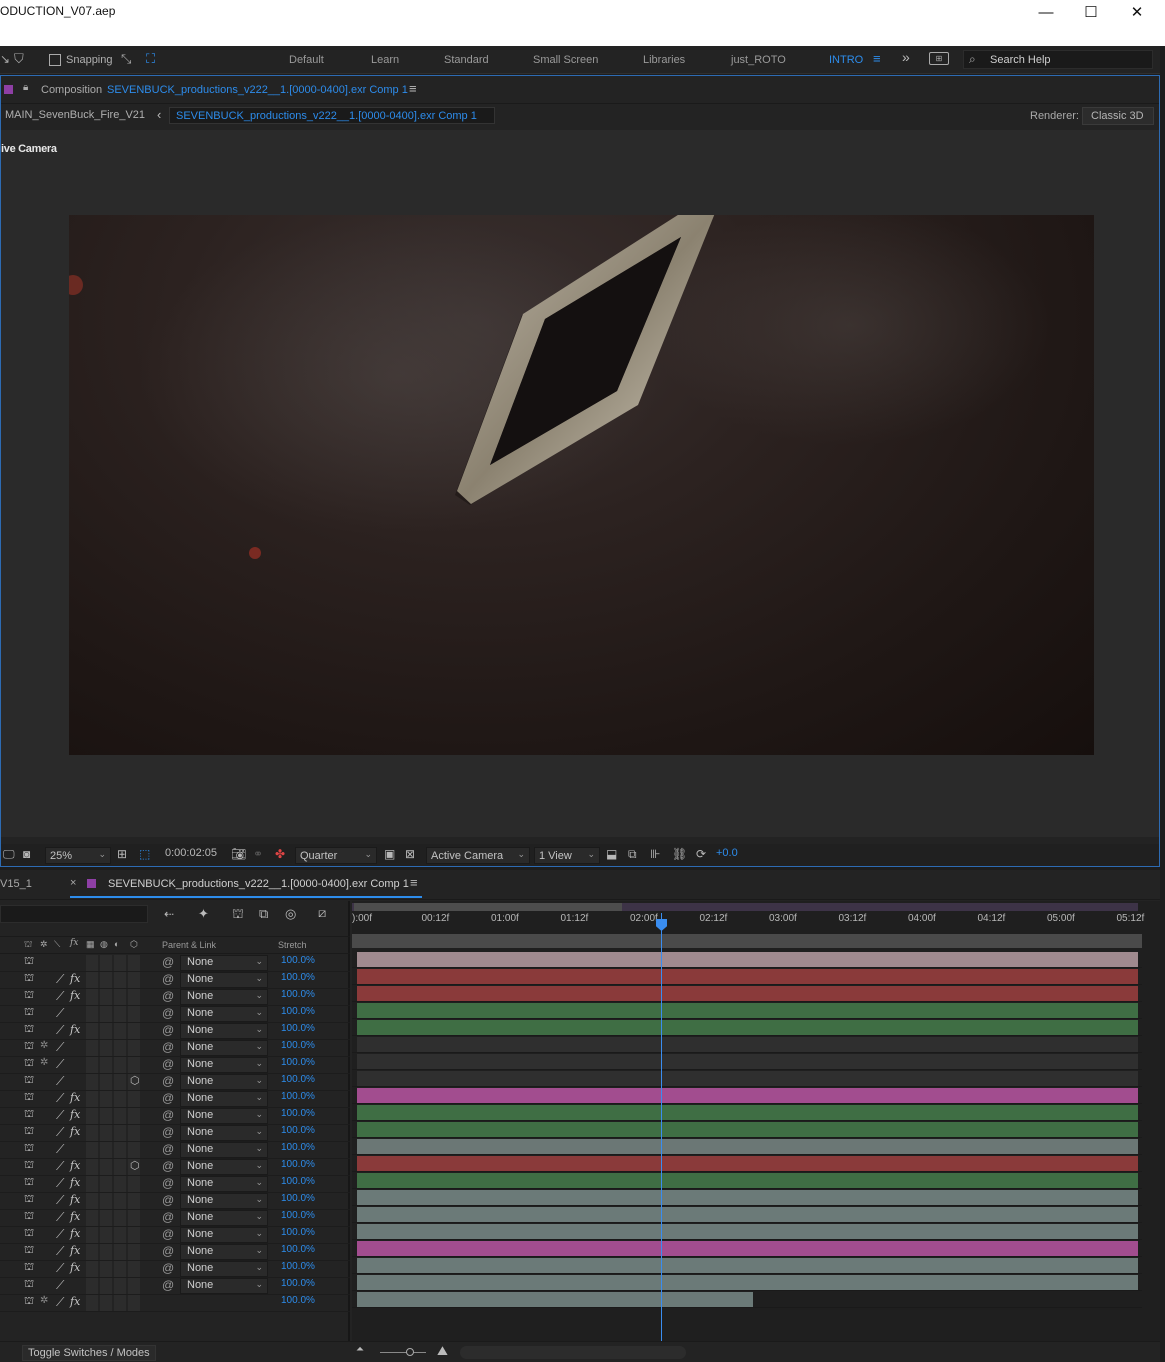 The height and width of the screenshot is (1362, 1165). I want to click on shy-column-icon: ⛫, so click(28, 945).